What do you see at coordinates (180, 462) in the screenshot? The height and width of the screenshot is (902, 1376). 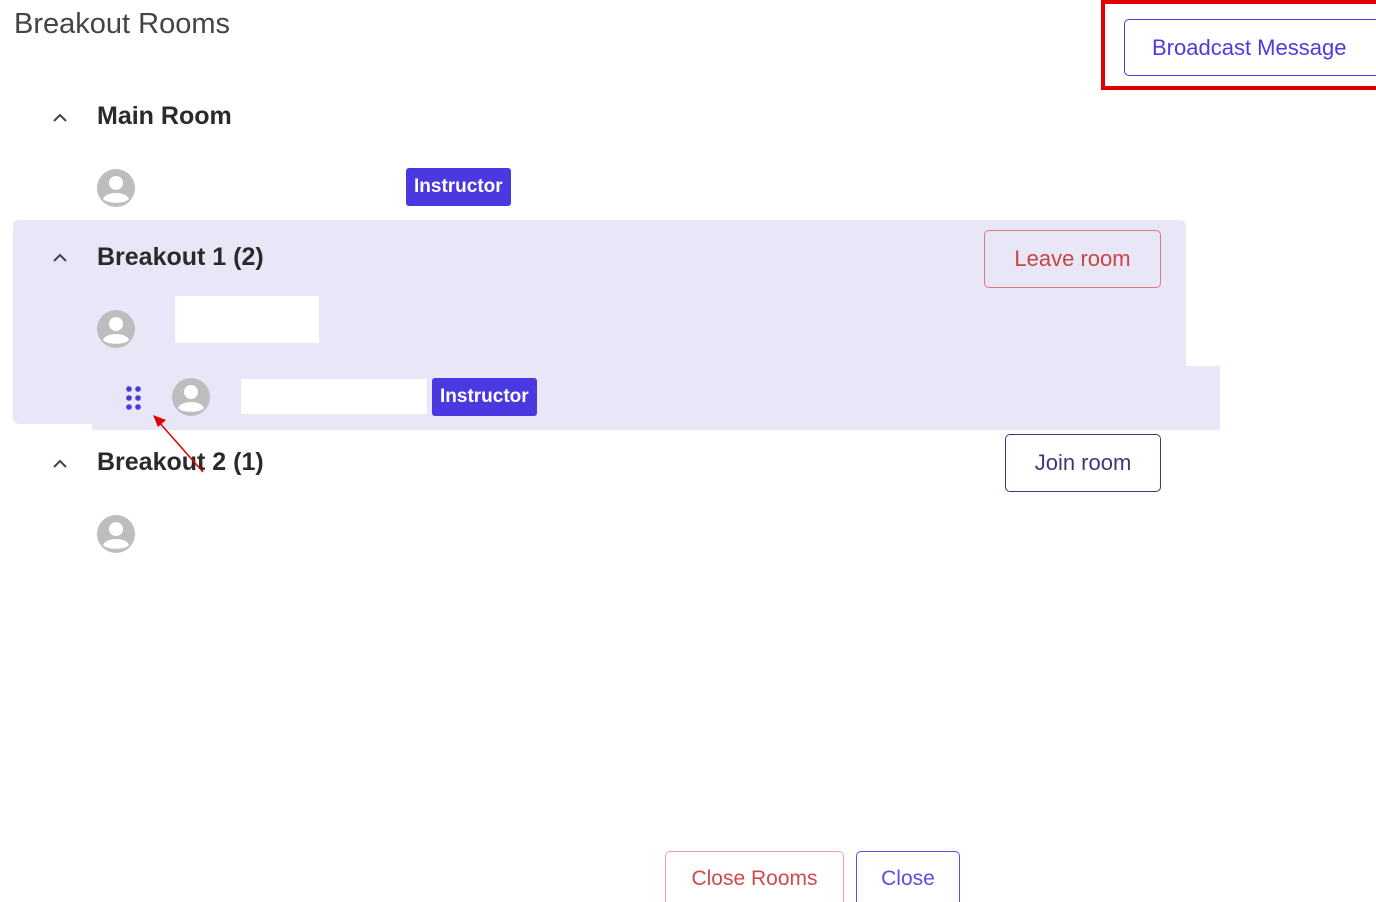 I see `room-title-breakout-2: Breakout 2 (1)` at bounding box center [180, 462].